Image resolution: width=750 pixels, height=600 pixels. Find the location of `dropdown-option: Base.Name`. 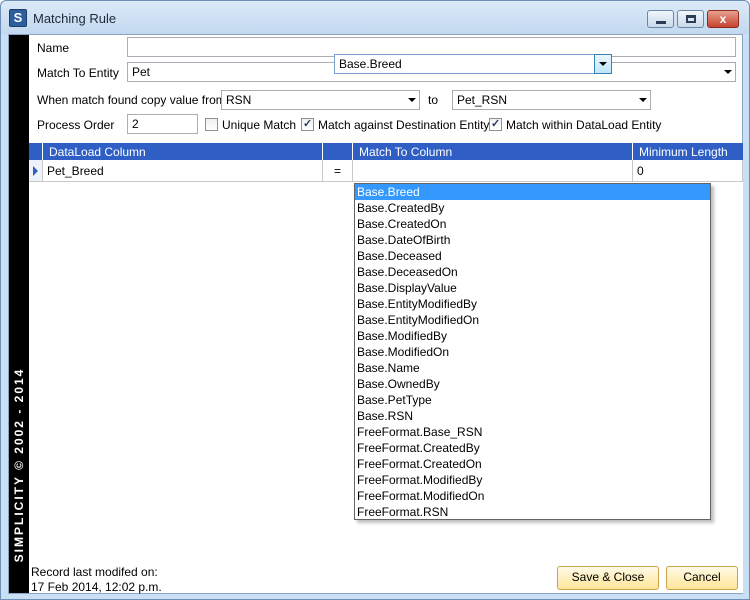

dropdown-option: Base.Name is located at coordinates (532, 368).